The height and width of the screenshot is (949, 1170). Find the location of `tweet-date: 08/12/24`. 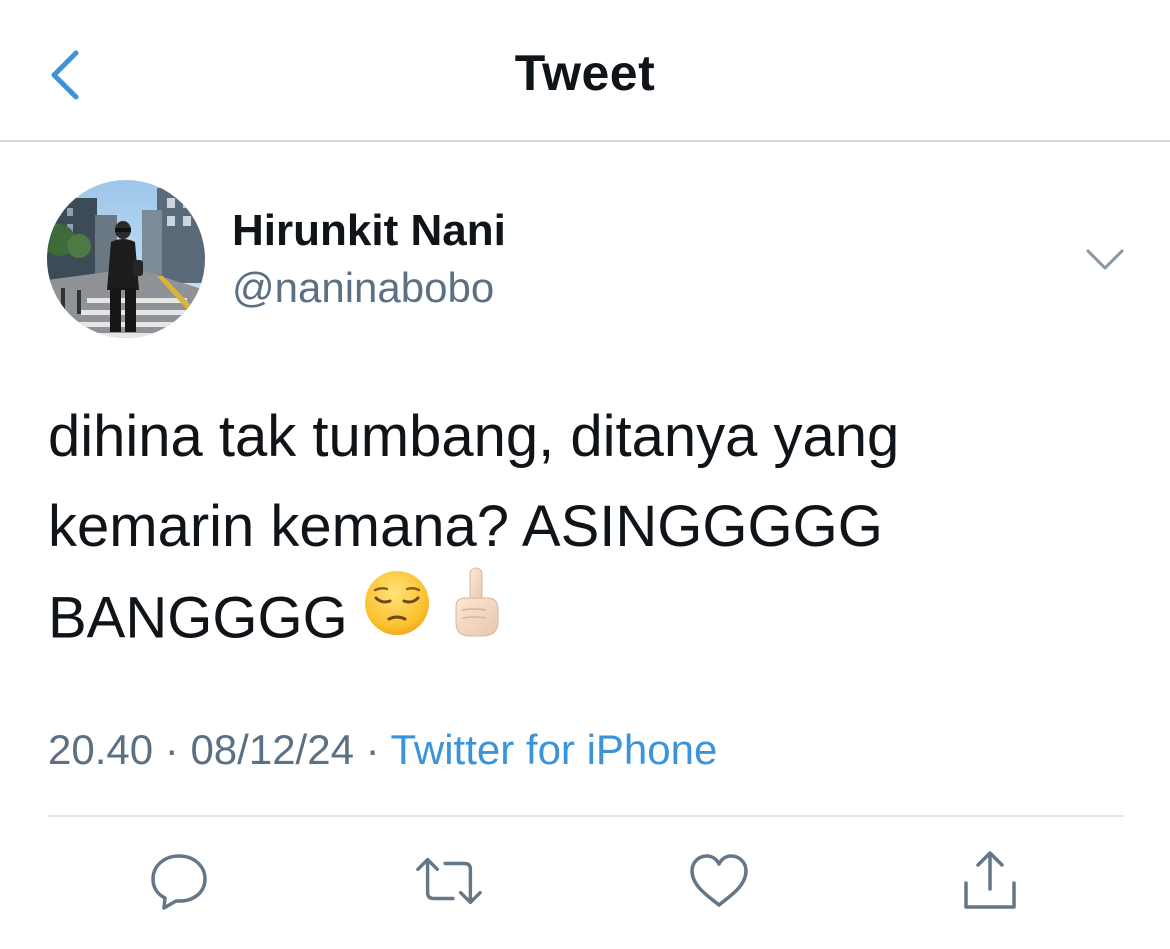

tweet-date: 08/12/24 is located at coordinates (272, 749).